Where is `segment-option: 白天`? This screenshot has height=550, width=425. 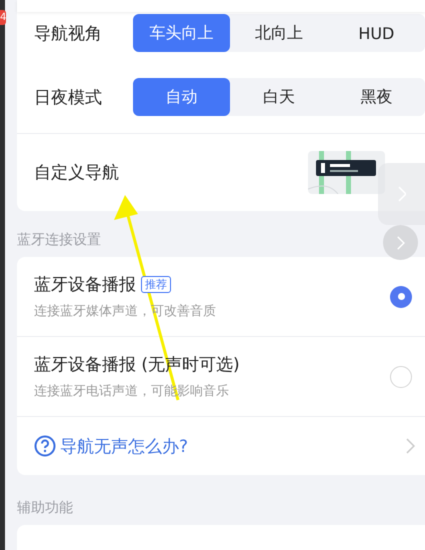 segment-option: 白天 is located at coordinates (279, 97).